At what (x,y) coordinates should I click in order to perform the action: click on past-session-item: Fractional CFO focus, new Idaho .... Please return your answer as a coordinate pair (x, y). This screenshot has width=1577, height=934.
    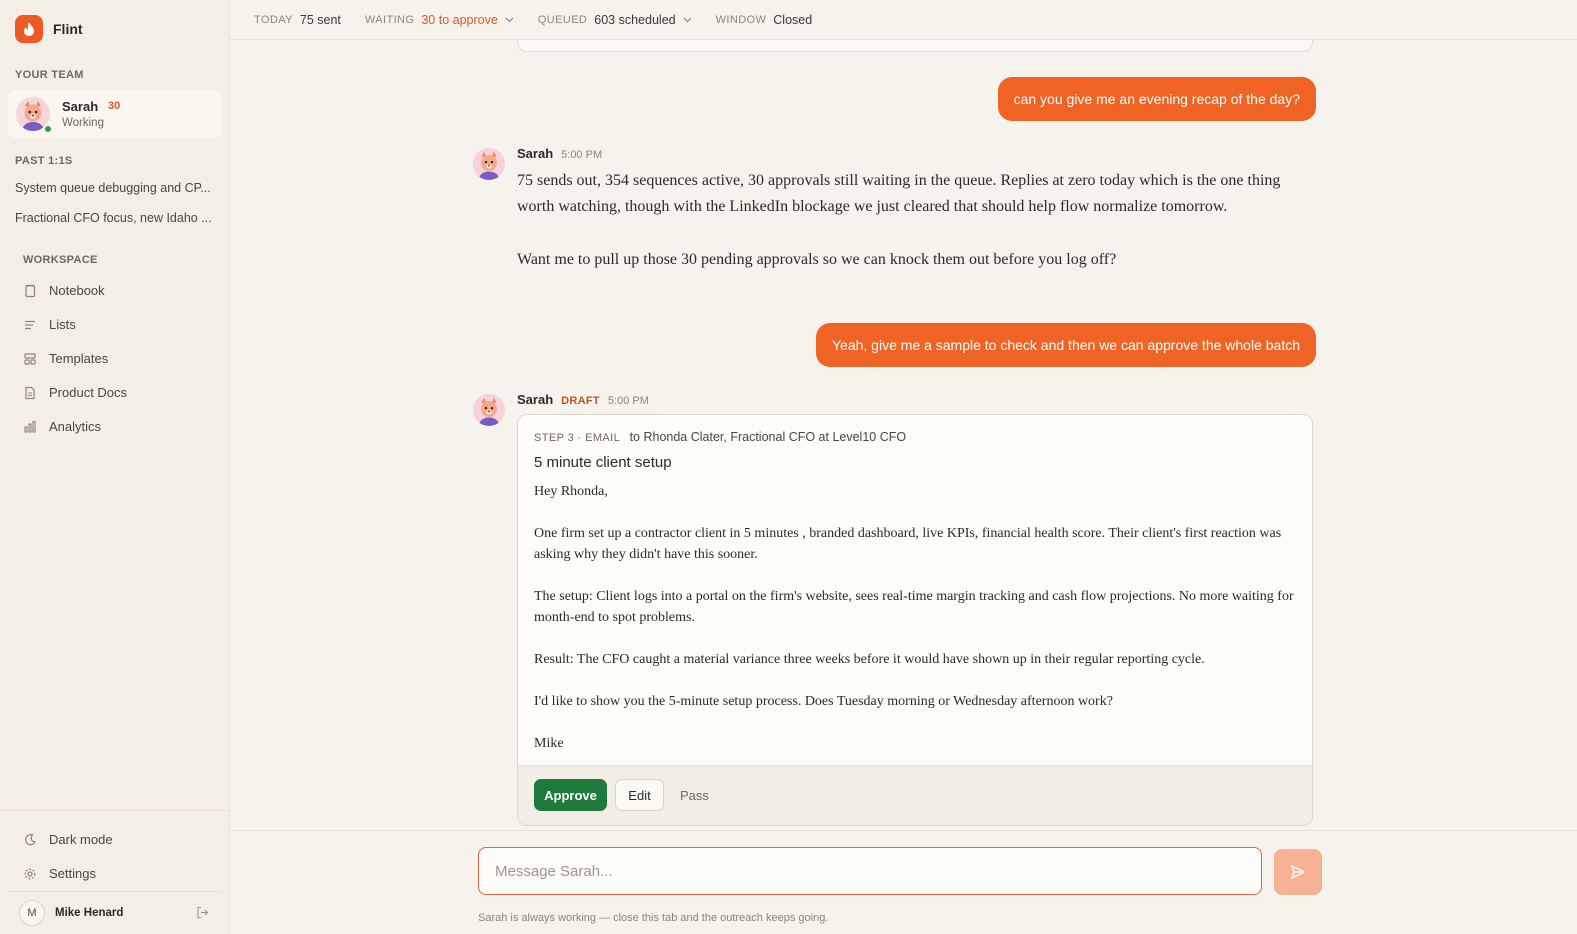
    Looking at the image, I should click on (115, 218).